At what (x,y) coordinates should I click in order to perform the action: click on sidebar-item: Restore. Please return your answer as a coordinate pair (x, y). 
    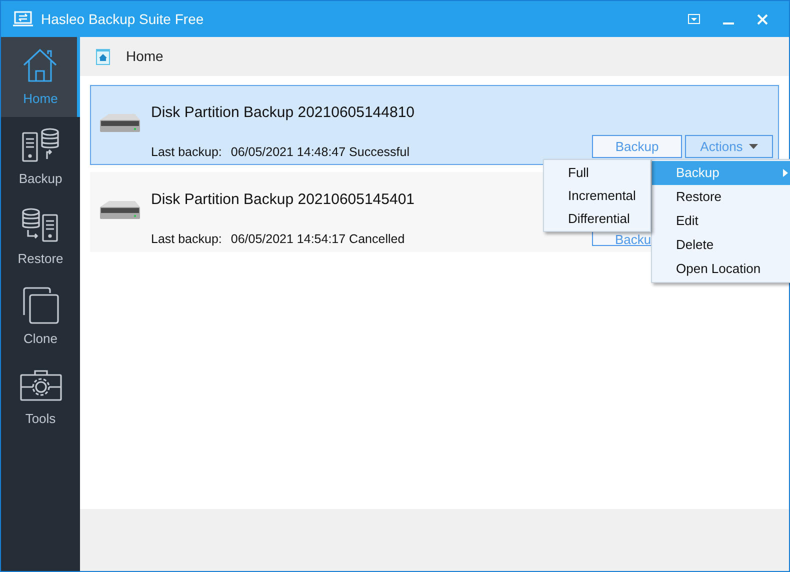
    Looking at the image, I should click on (40, 237).